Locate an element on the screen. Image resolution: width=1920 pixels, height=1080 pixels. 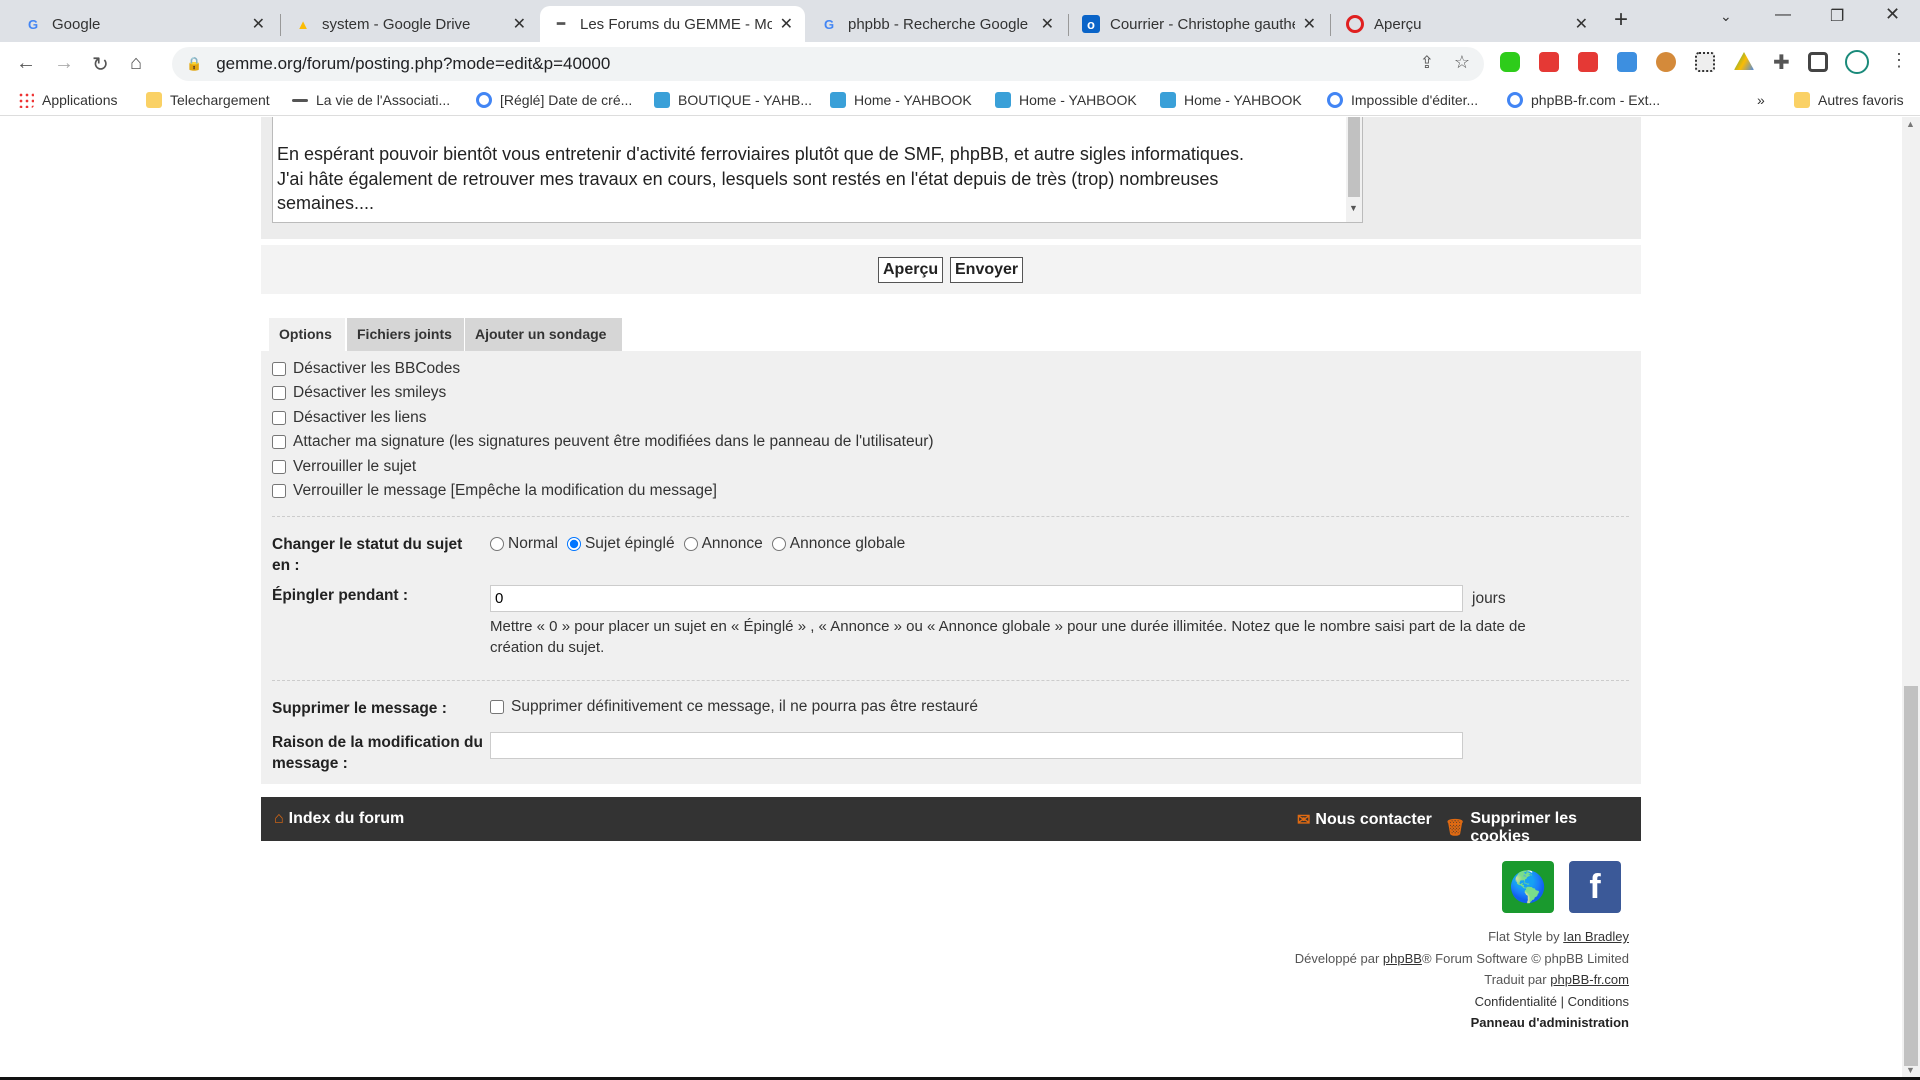
extension-qr-icon is located at coordinates (1705, 62).